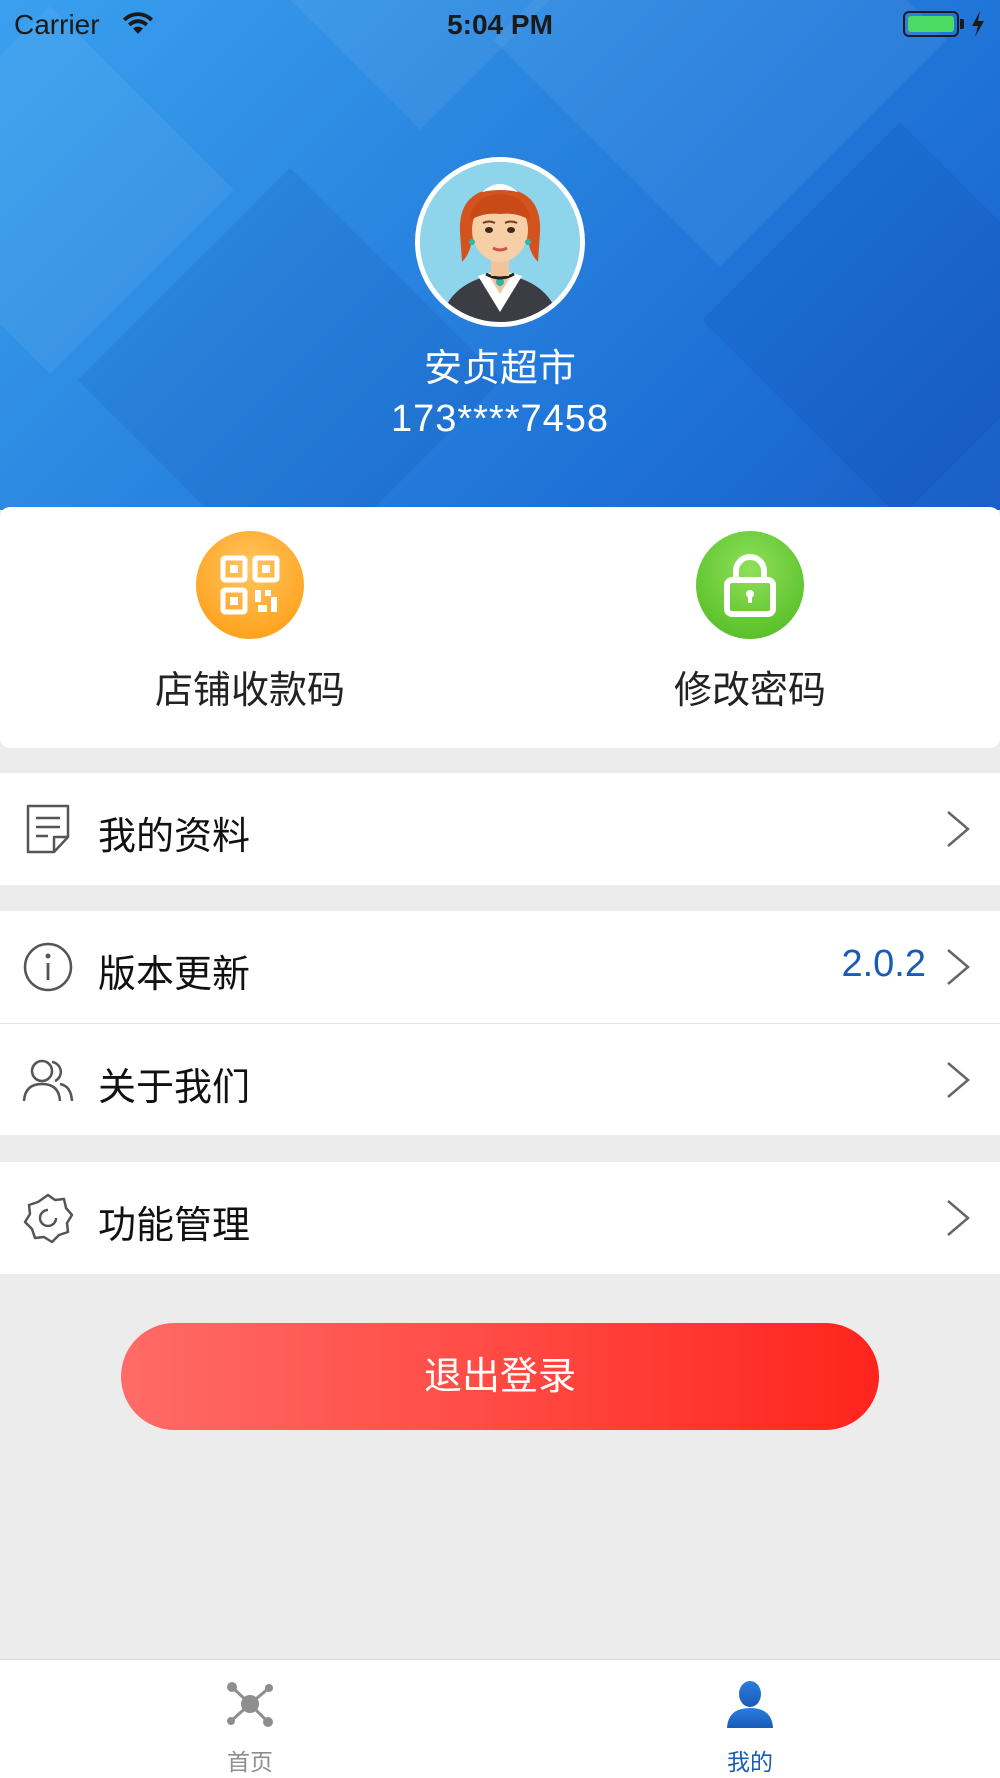 Image resolution: width=1000 pixels, height=1778 pixels. I want to click on avatar, so click(500, 242).